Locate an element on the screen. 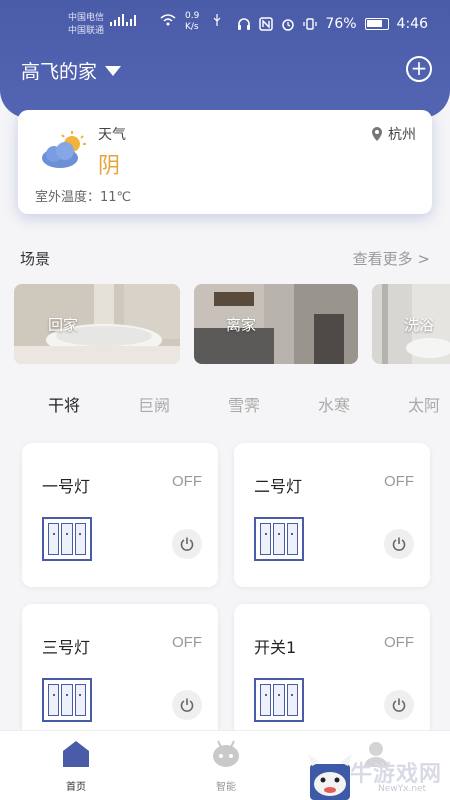  outdoor-temperature: 室外温度：11℃ is located at coordinates (83, 197).